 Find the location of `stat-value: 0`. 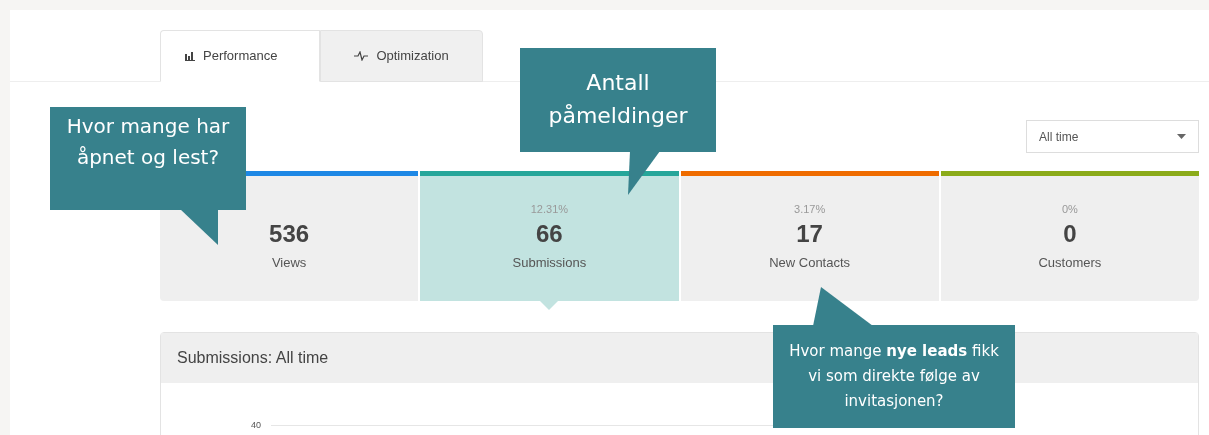

stat-value: 0 is located at coordinates (1070, 234).